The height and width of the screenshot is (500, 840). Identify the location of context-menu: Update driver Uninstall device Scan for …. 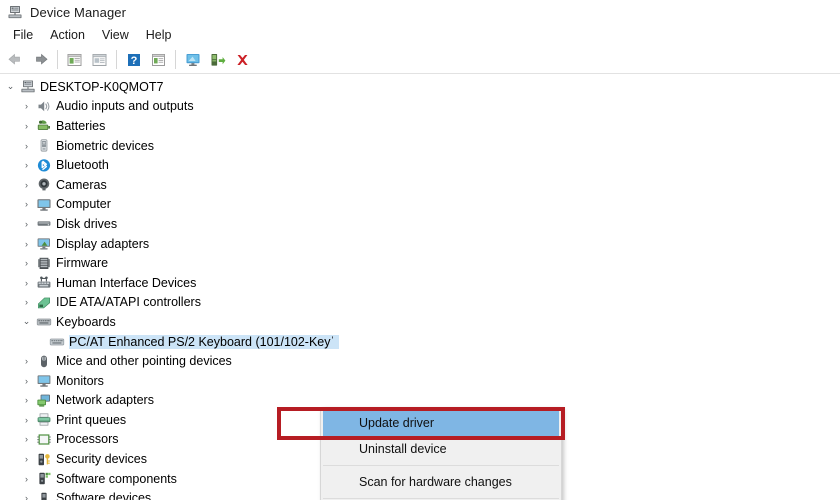
(441, 453).